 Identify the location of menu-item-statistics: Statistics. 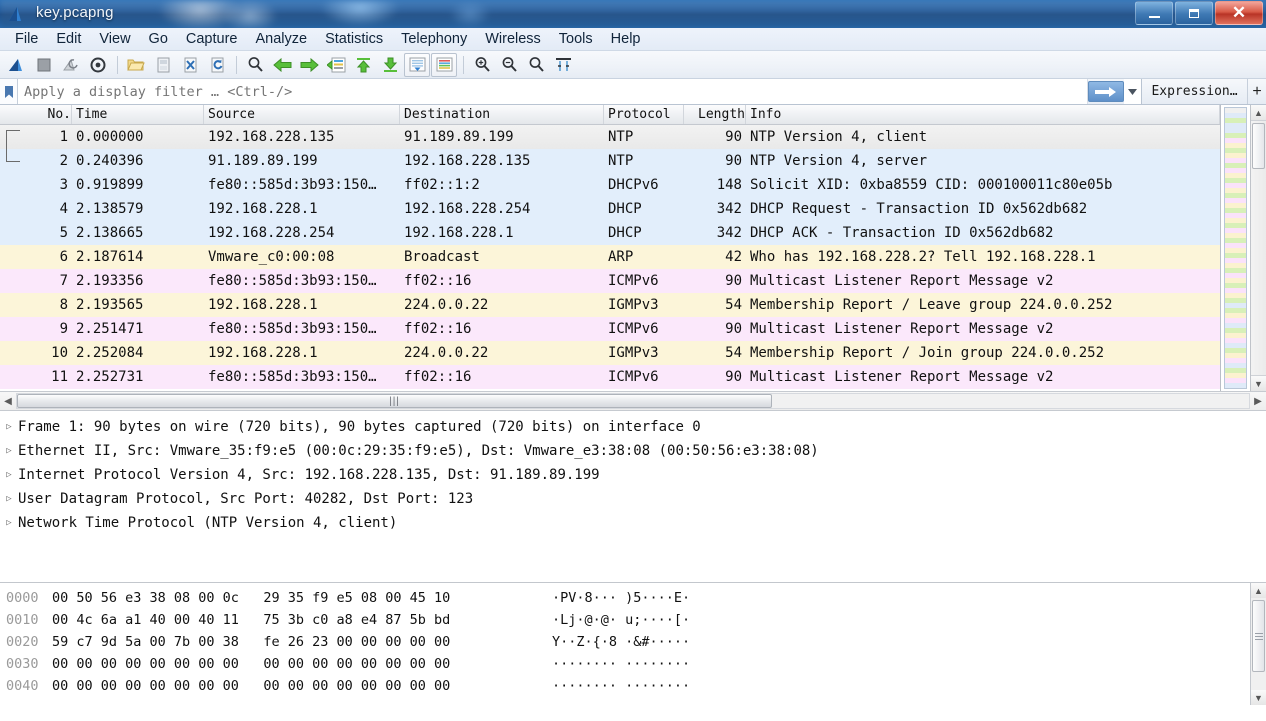
(354, 39).